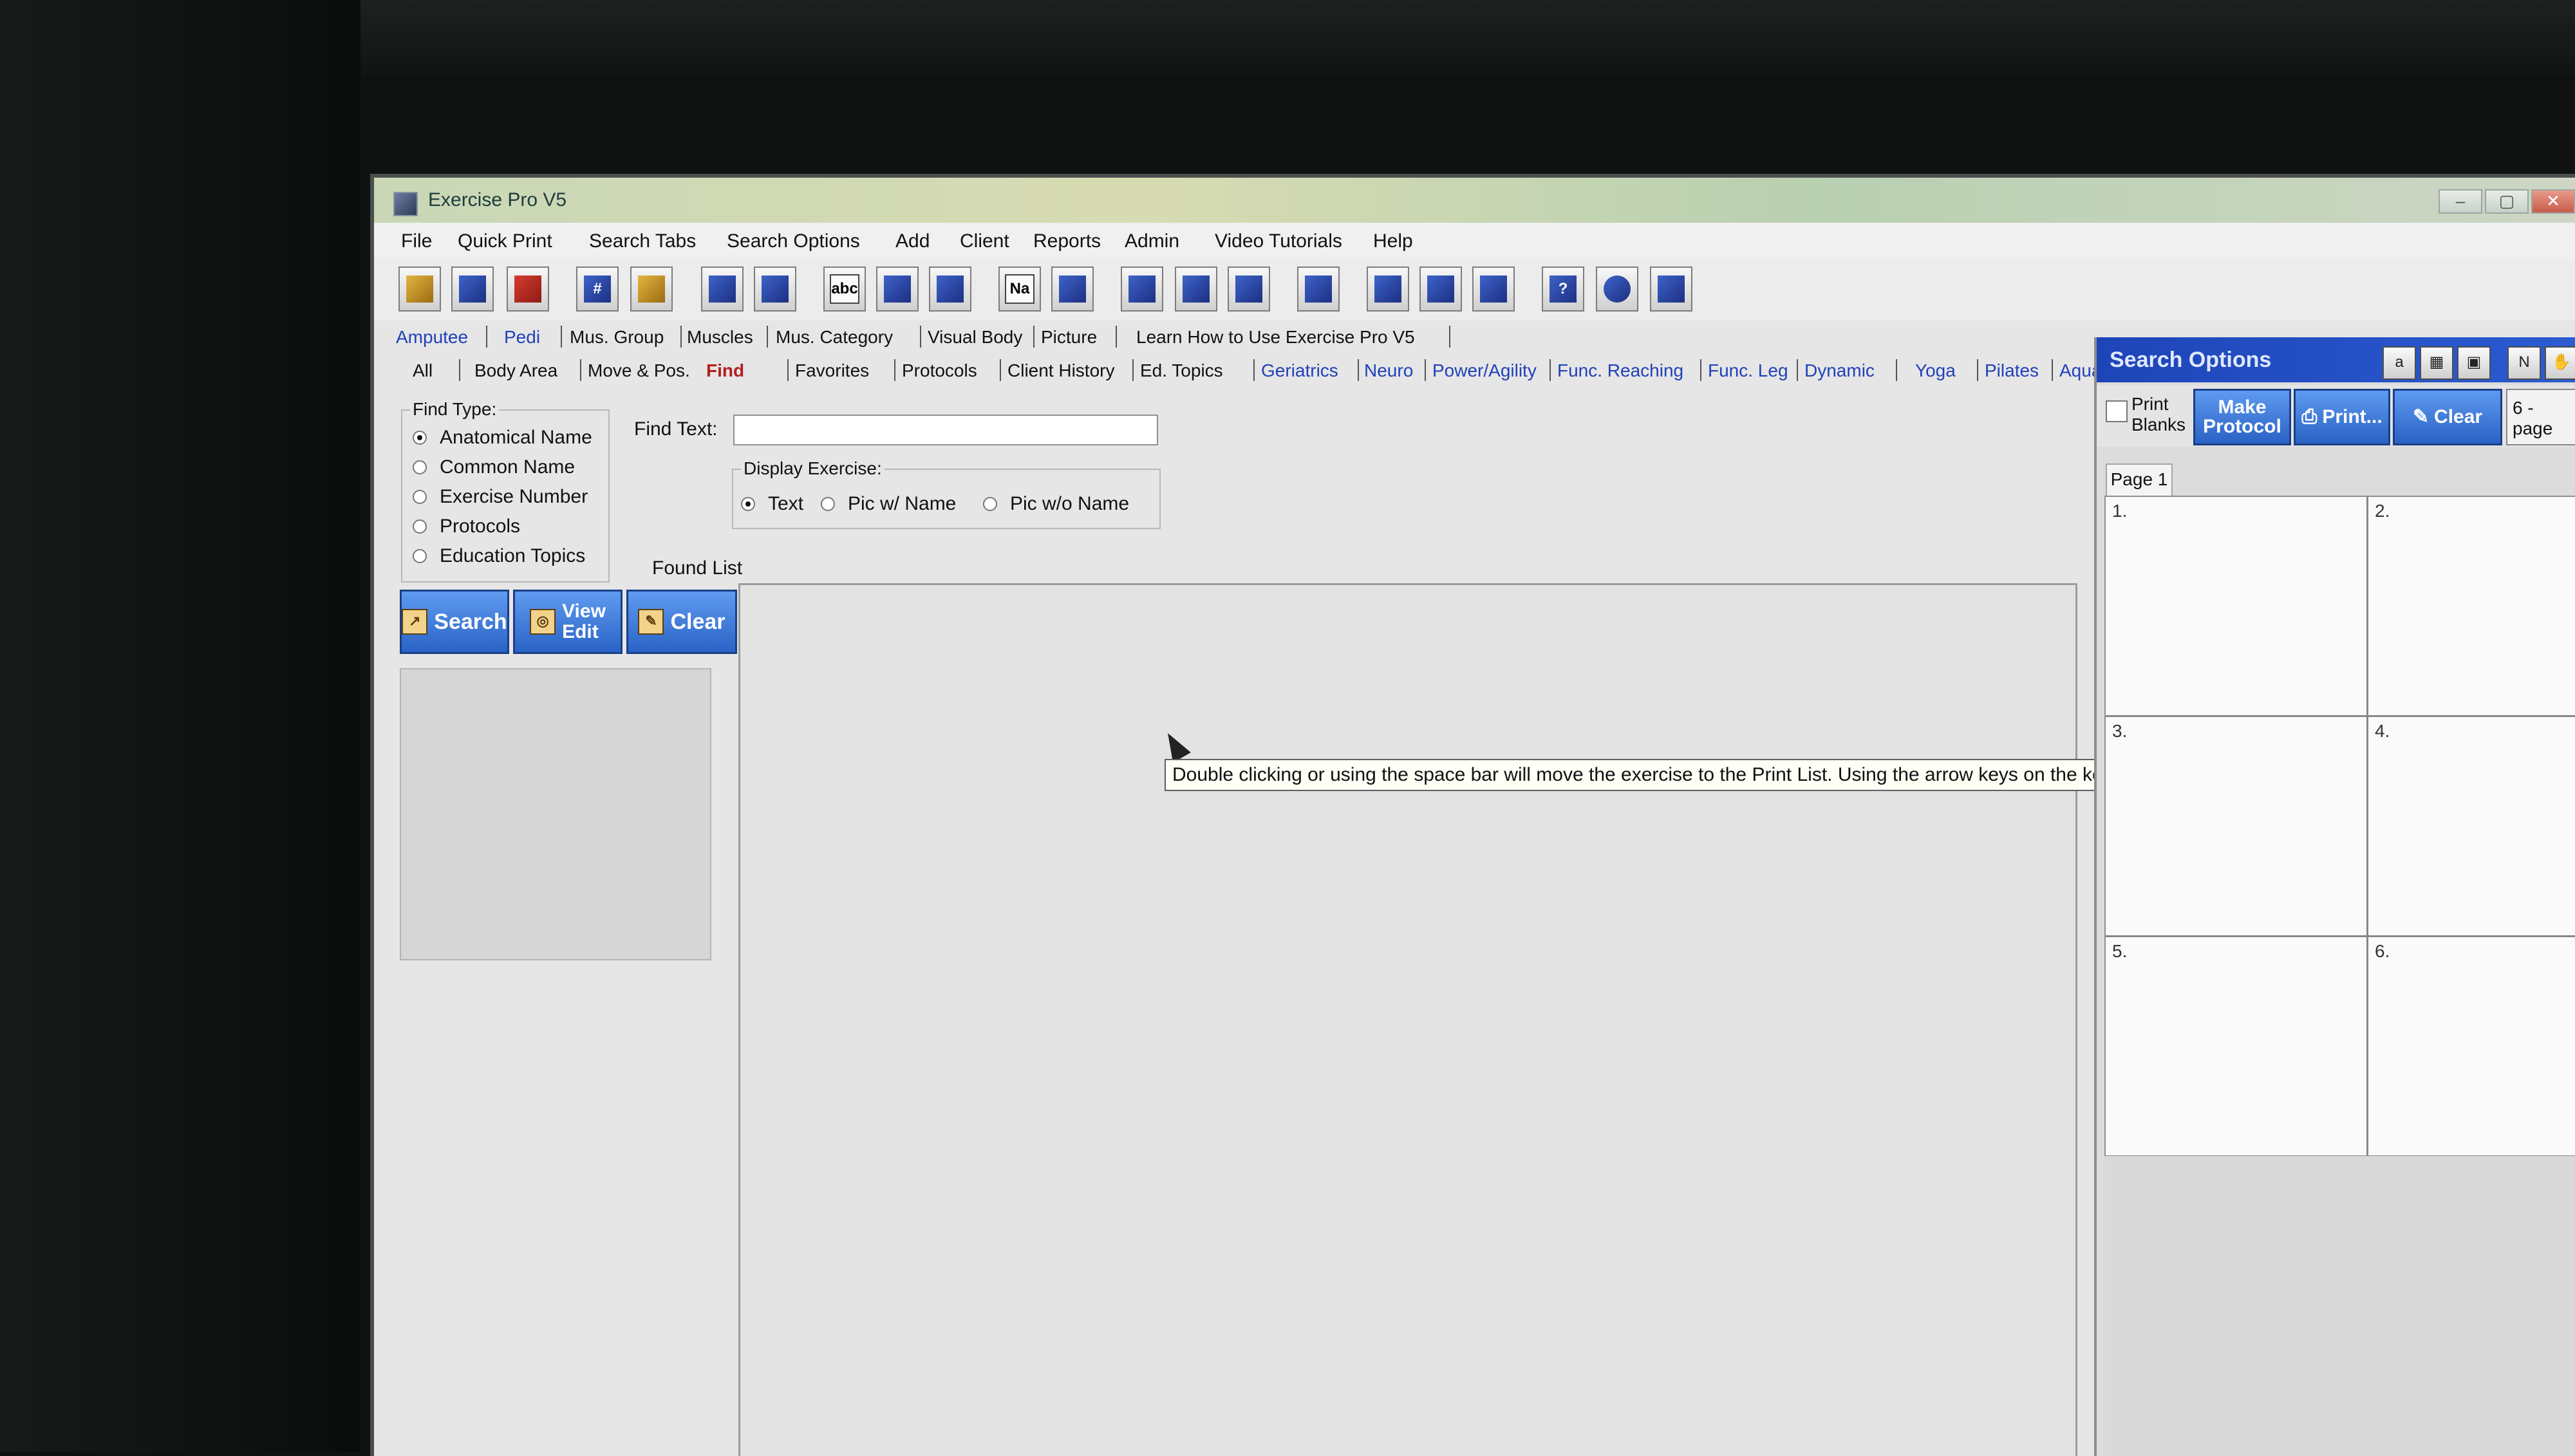 Image resolution: width=2575 pixels, height=1456 pixels. I want to click on drawer-icon, so click(1142, 289).